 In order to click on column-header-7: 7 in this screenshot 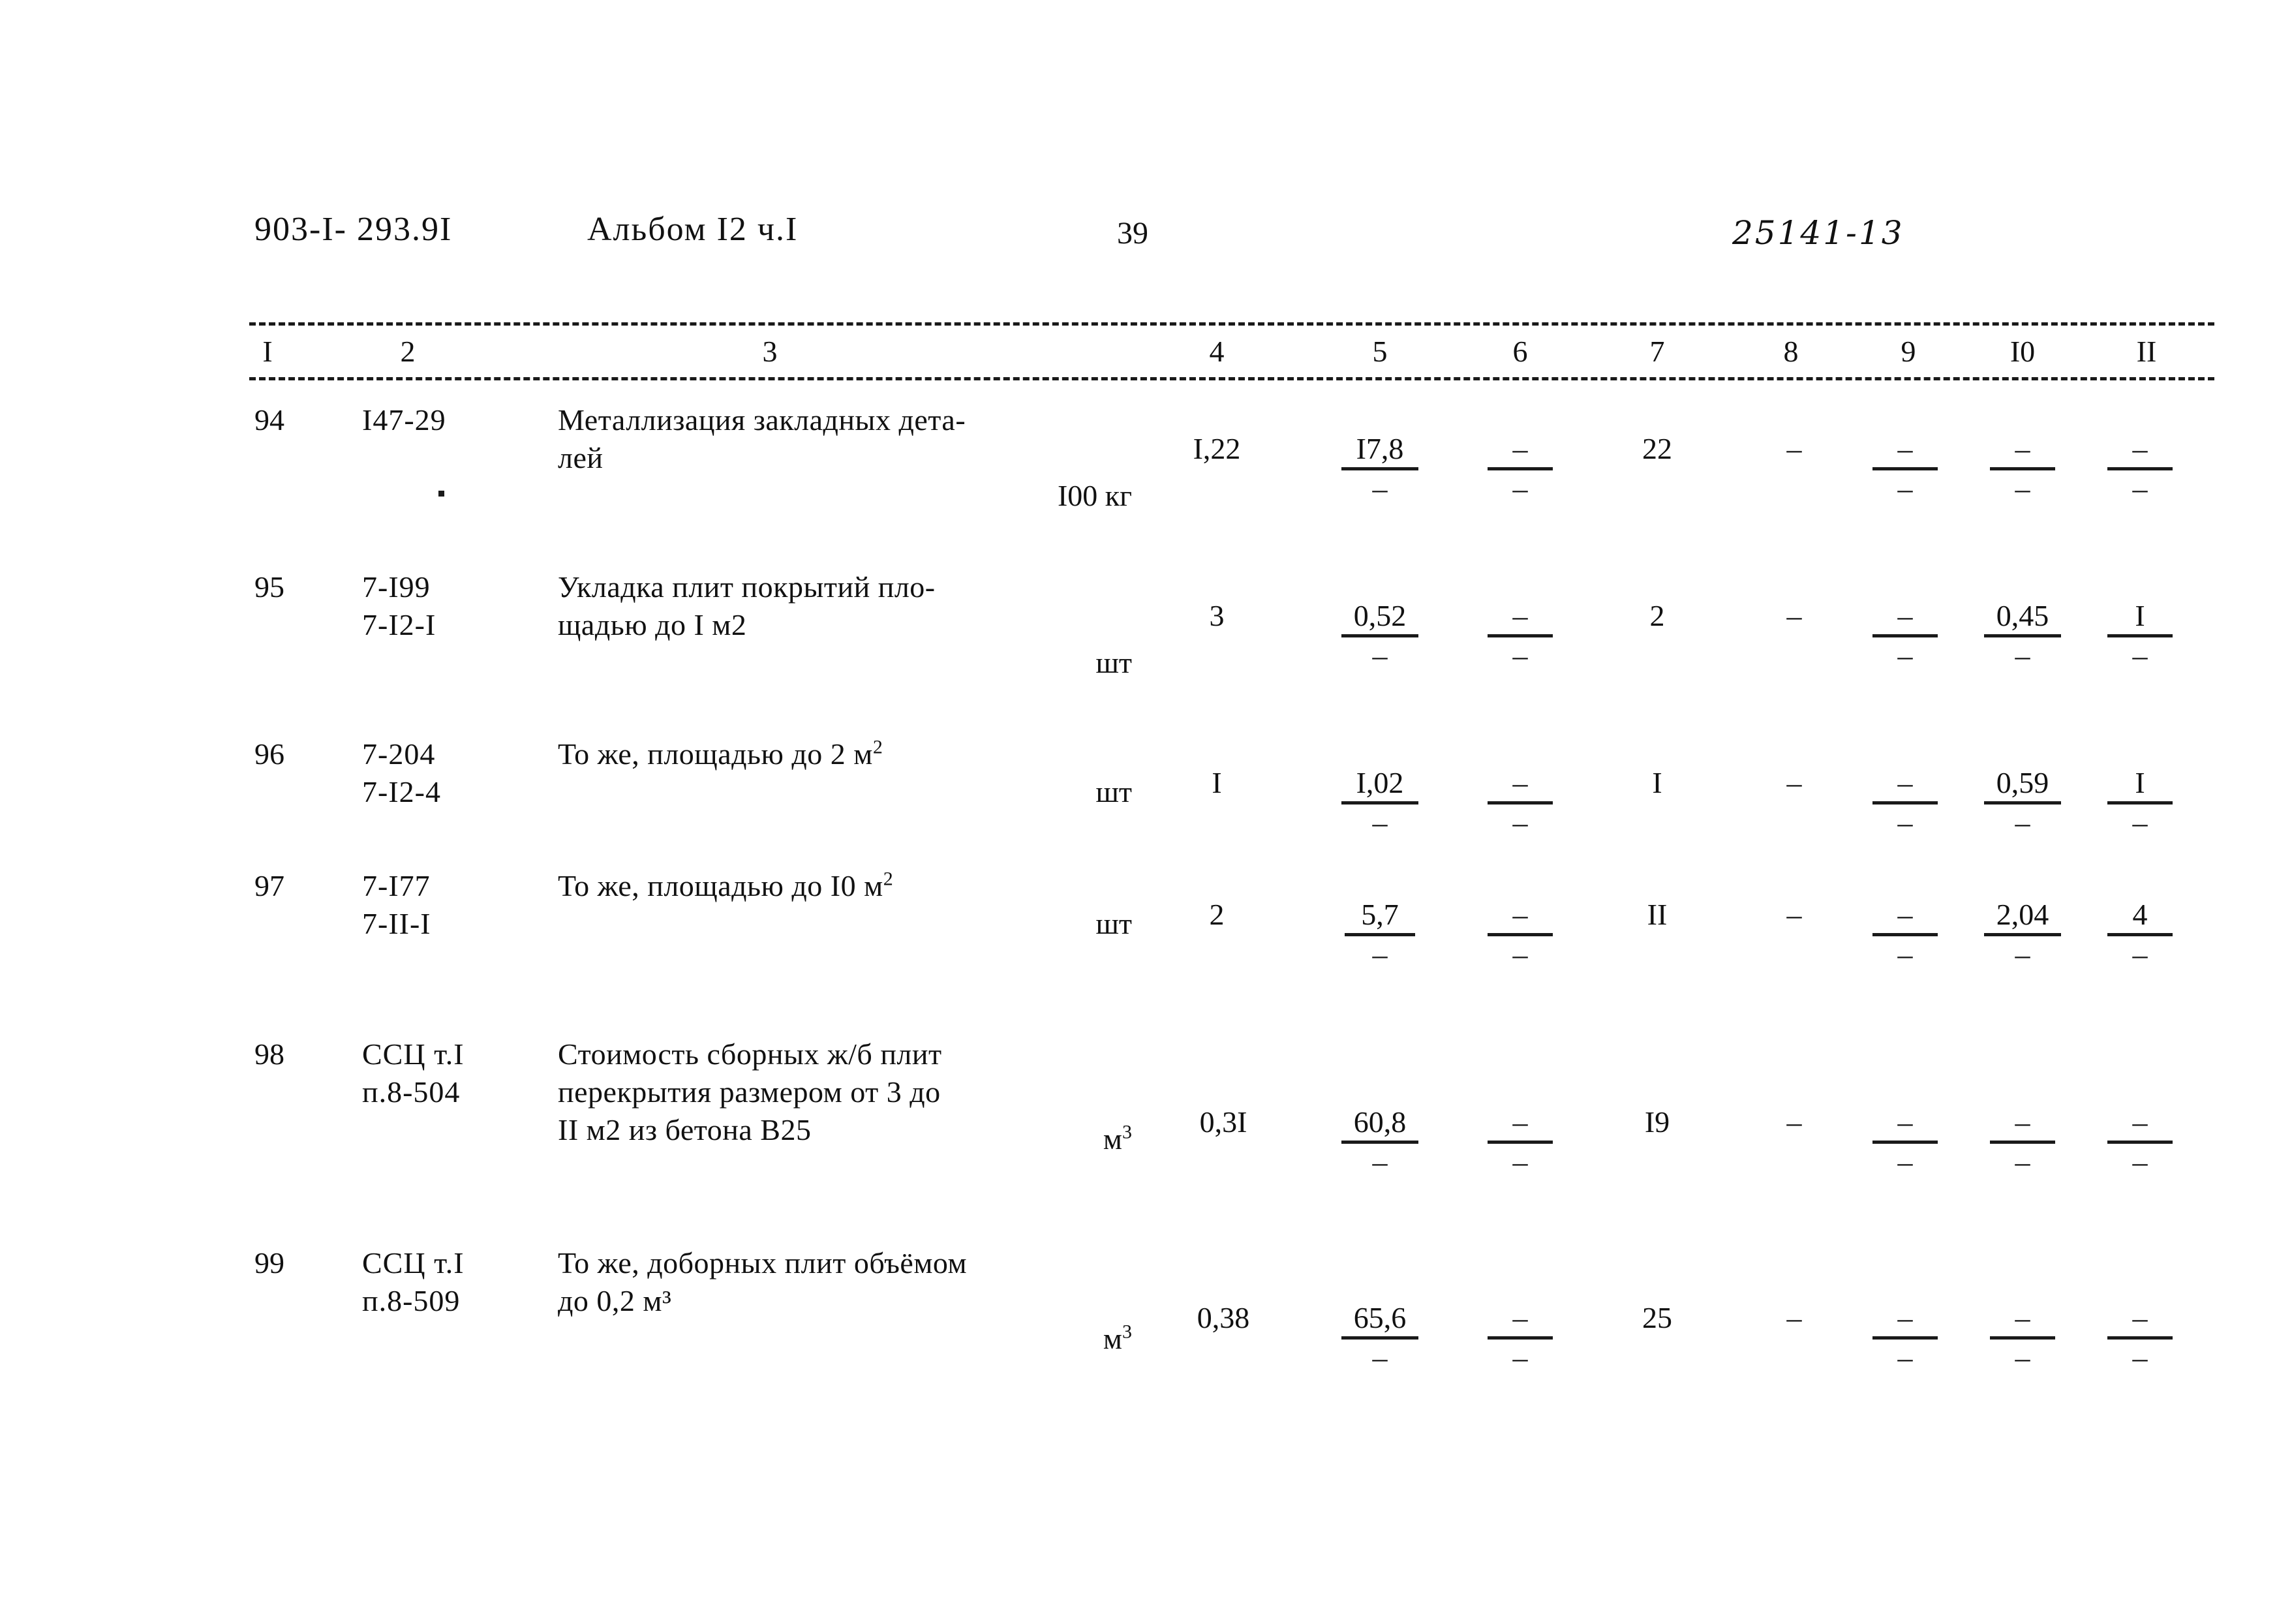, I will do `click(1657, 352)`.